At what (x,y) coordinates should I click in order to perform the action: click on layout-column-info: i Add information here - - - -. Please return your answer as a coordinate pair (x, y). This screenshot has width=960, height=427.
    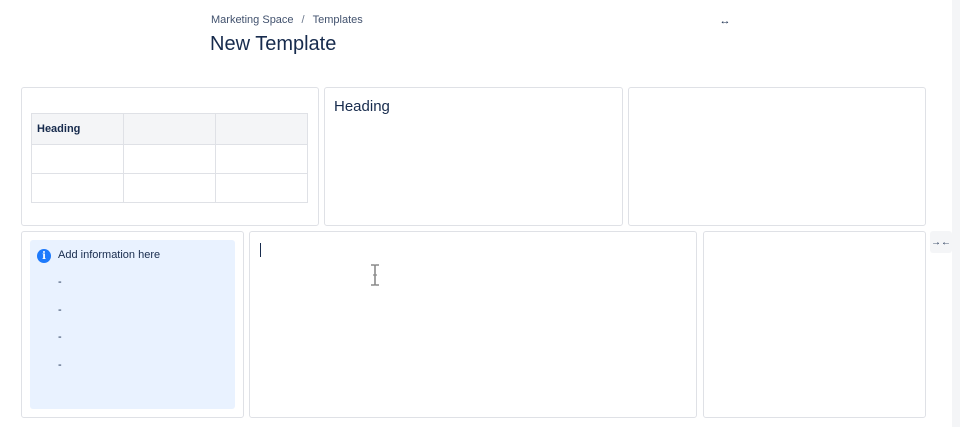
    Looking at the image, I should click on (132, 324).